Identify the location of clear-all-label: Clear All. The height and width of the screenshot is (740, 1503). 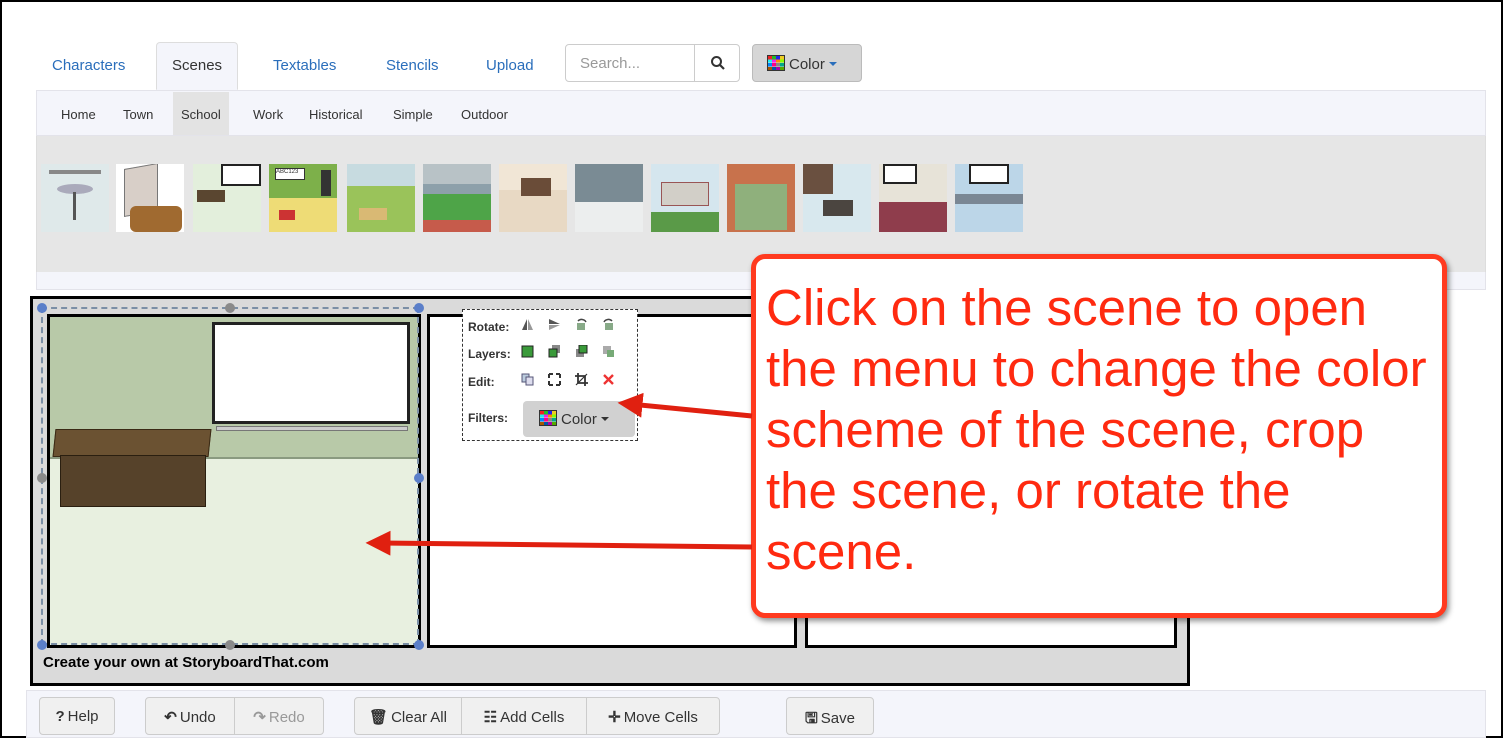
(419, 717).